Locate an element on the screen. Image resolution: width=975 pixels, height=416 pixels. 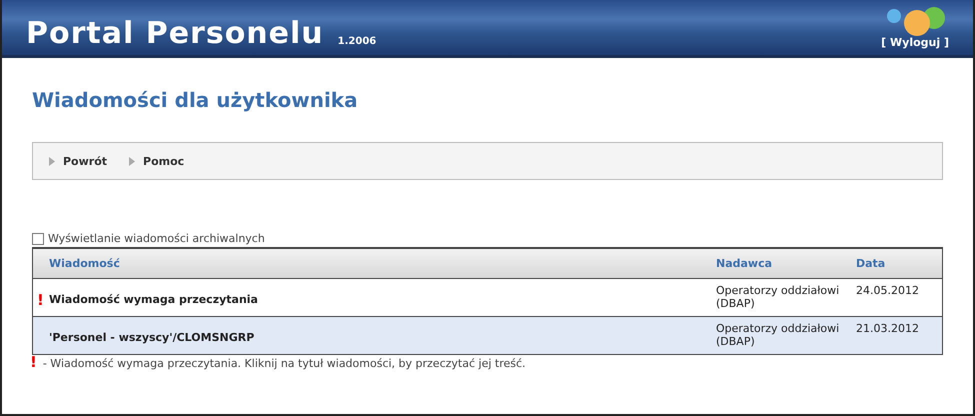
column-header: Wiadomość is located at coordinates (374, 263).